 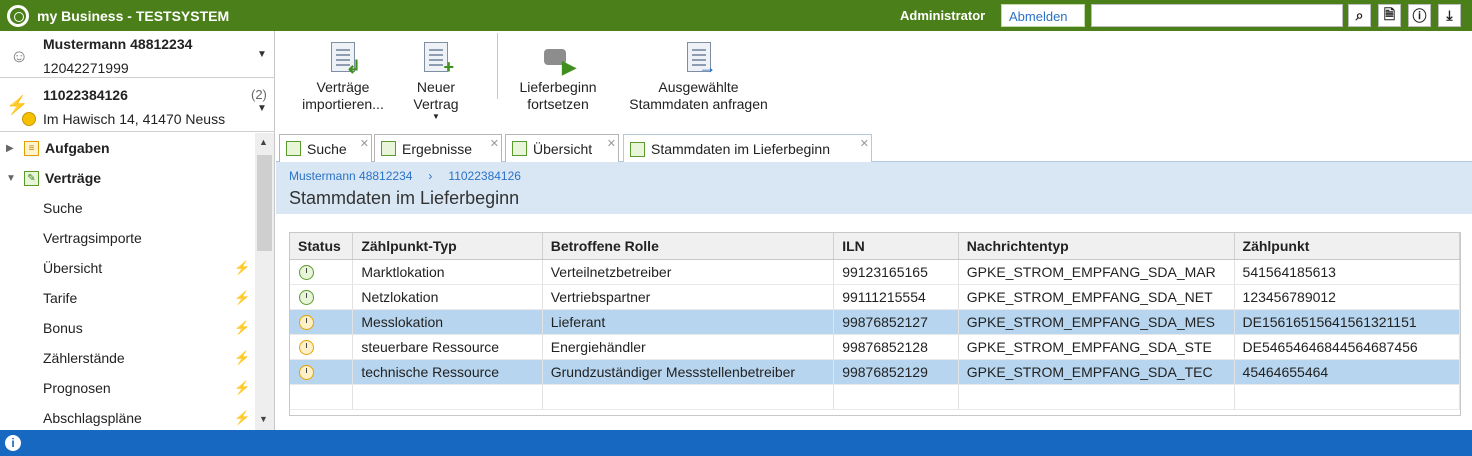 I want to click on breadcrumb-contract-link: 11022384126, so click(x=484, y=176).